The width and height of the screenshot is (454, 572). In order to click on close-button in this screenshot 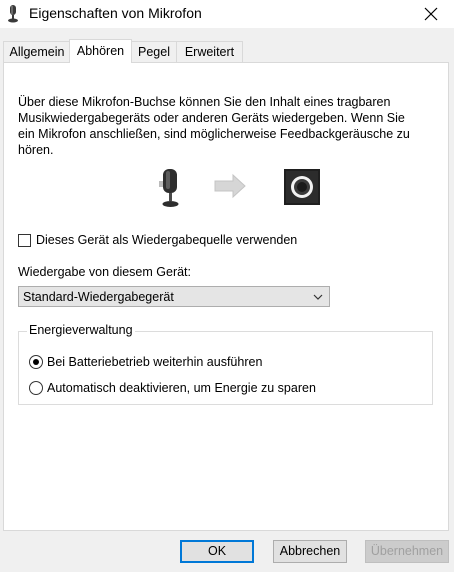, I will do `click(431, 14)`.